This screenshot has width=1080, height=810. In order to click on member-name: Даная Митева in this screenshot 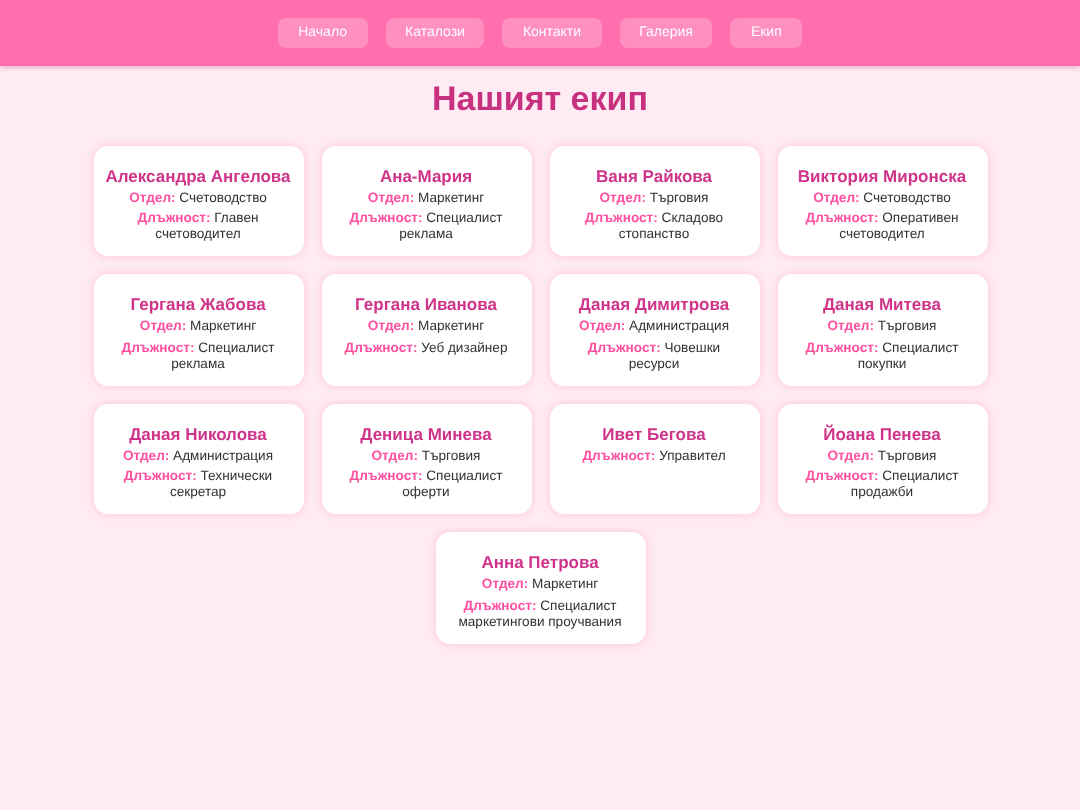, I will do `click(881, 304)`.